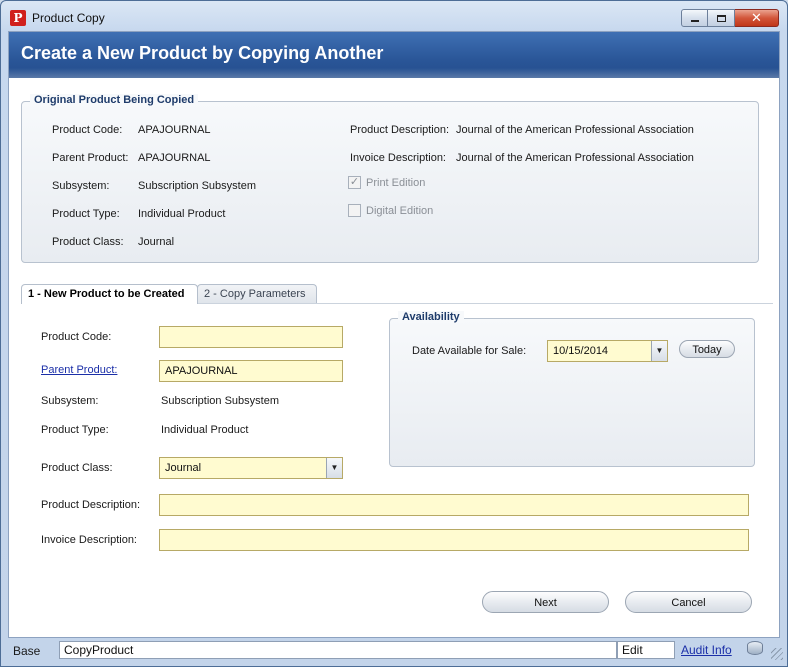 The image size is (788, 667). I want to click on tab-new-product: 1 - New Product to be Created, so click(109, 294).